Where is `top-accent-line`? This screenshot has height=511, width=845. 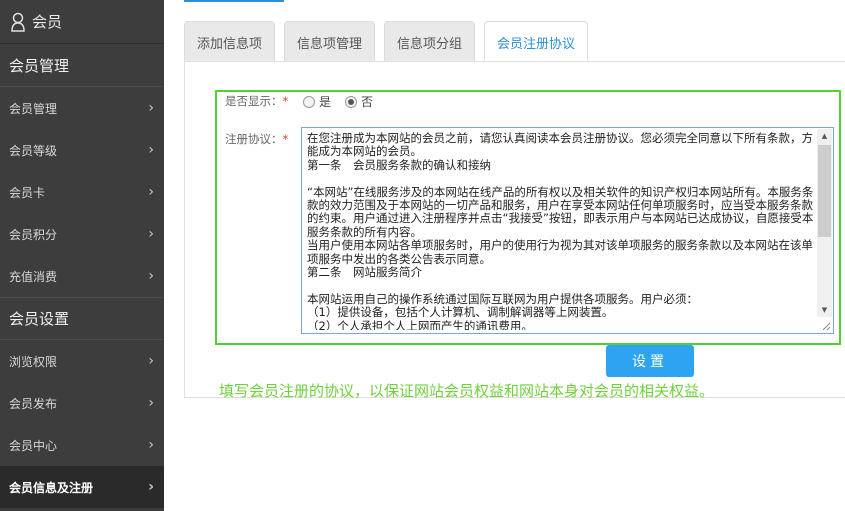 top-accent-line is located at coordinates (234, 1).